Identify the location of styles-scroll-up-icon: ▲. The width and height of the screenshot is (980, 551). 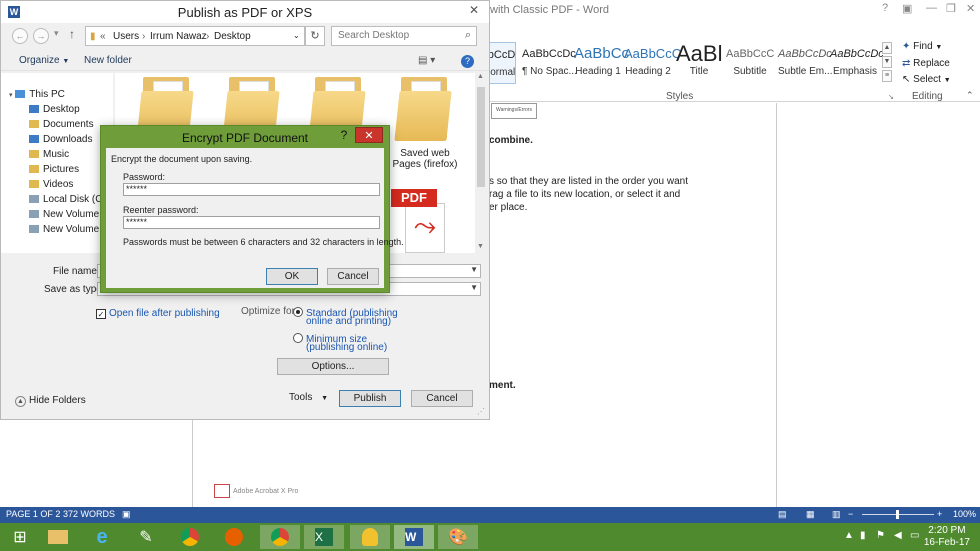
(887, 48).